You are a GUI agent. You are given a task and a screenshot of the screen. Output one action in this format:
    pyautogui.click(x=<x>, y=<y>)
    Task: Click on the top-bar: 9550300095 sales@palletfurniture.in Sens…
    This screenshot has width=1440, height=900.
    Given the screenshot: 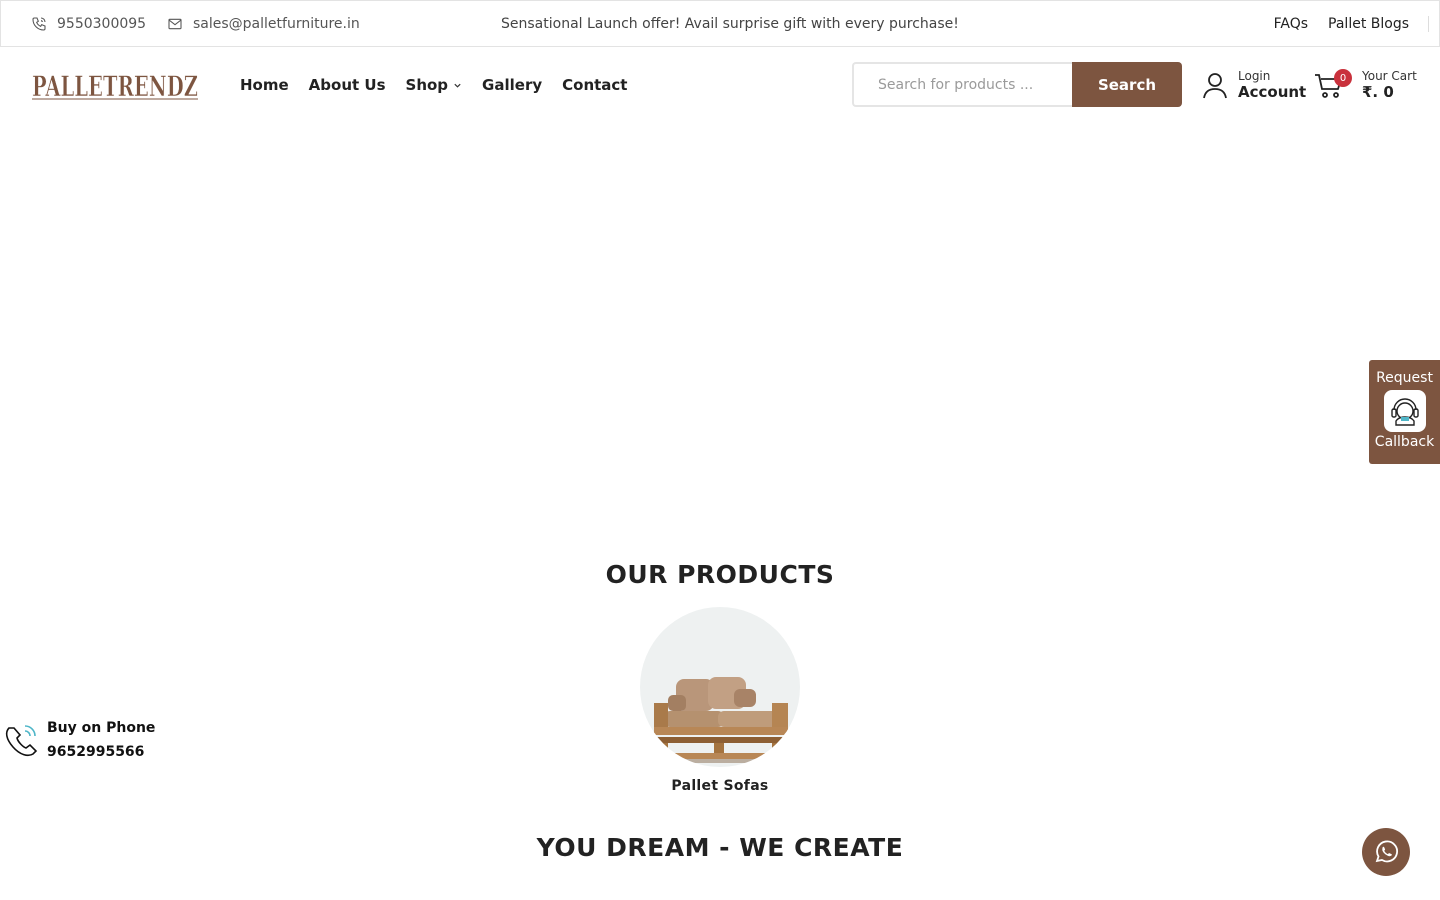 What is the action you would take?
    pyautogui.click(x=720, y=23)
    